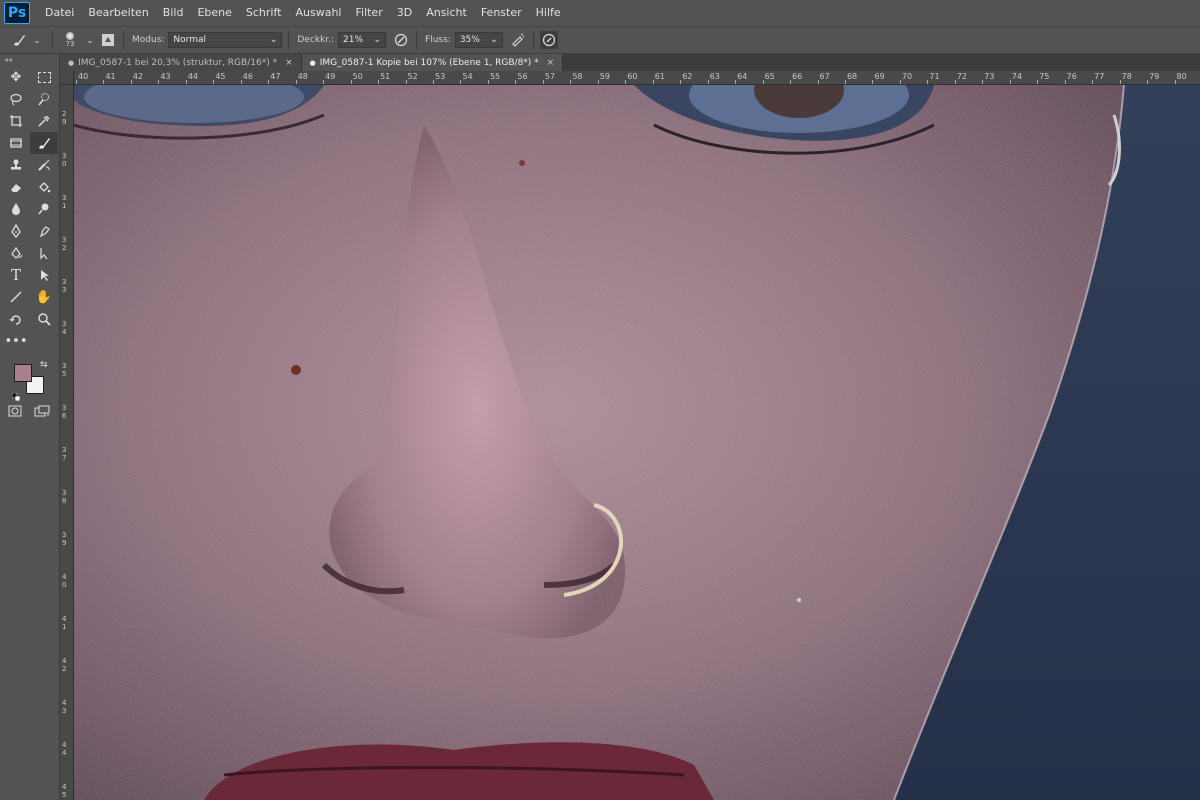 Image resolution: width=1200 pixels, height=800 pixels. What do you see at coordinates (548, 40) in the screenshot?
I see `pressure-size-icon` at bounding box center [548, 40].